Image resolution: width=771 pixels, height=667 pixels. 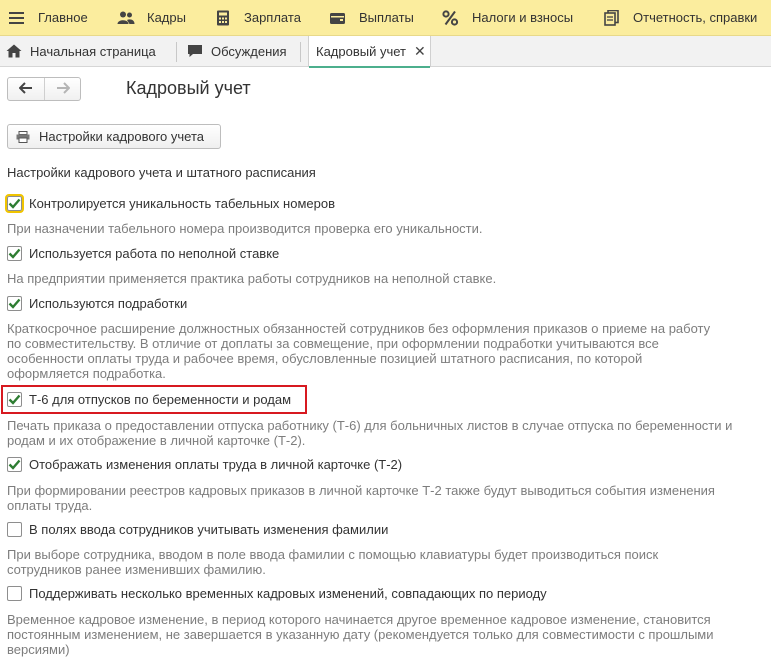 What do you see at coordinates (451, 17) in the screenshot?
I see `percent-icon` at bounding box center [451, 17].